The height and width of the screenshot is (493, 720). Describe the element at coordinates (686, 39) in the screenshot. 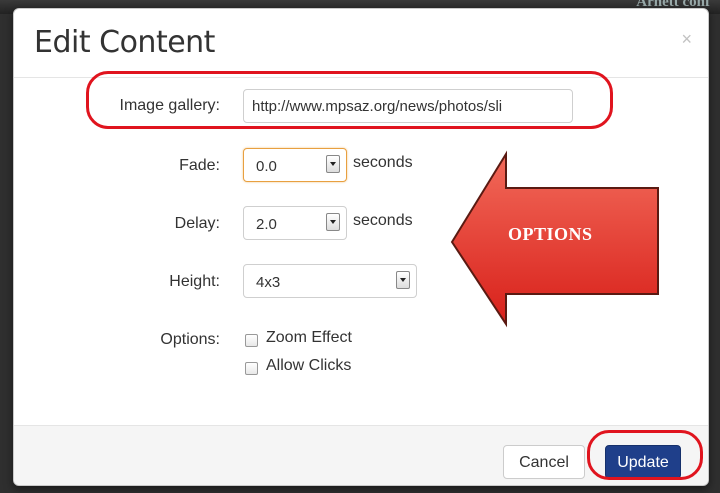

I see `close-icon: ×` at that location.